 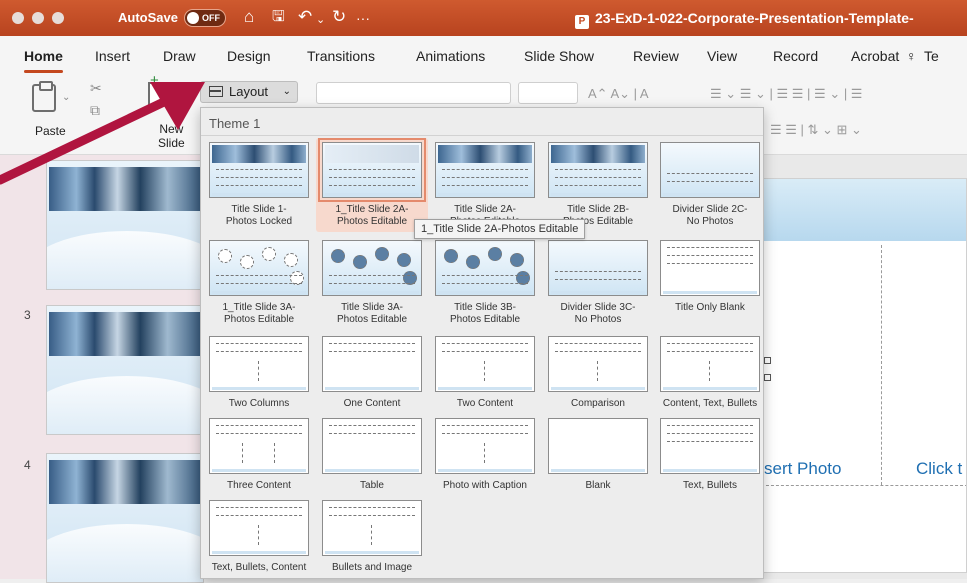 I want to click on layout-option: 1_Title Slide 2A- Photos Editable, so click(x=372, y=185).